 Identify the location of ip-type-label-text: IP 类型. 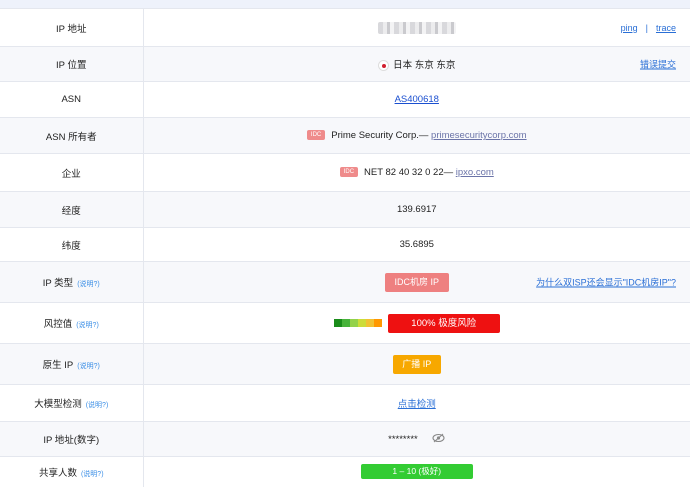
(58, 283).